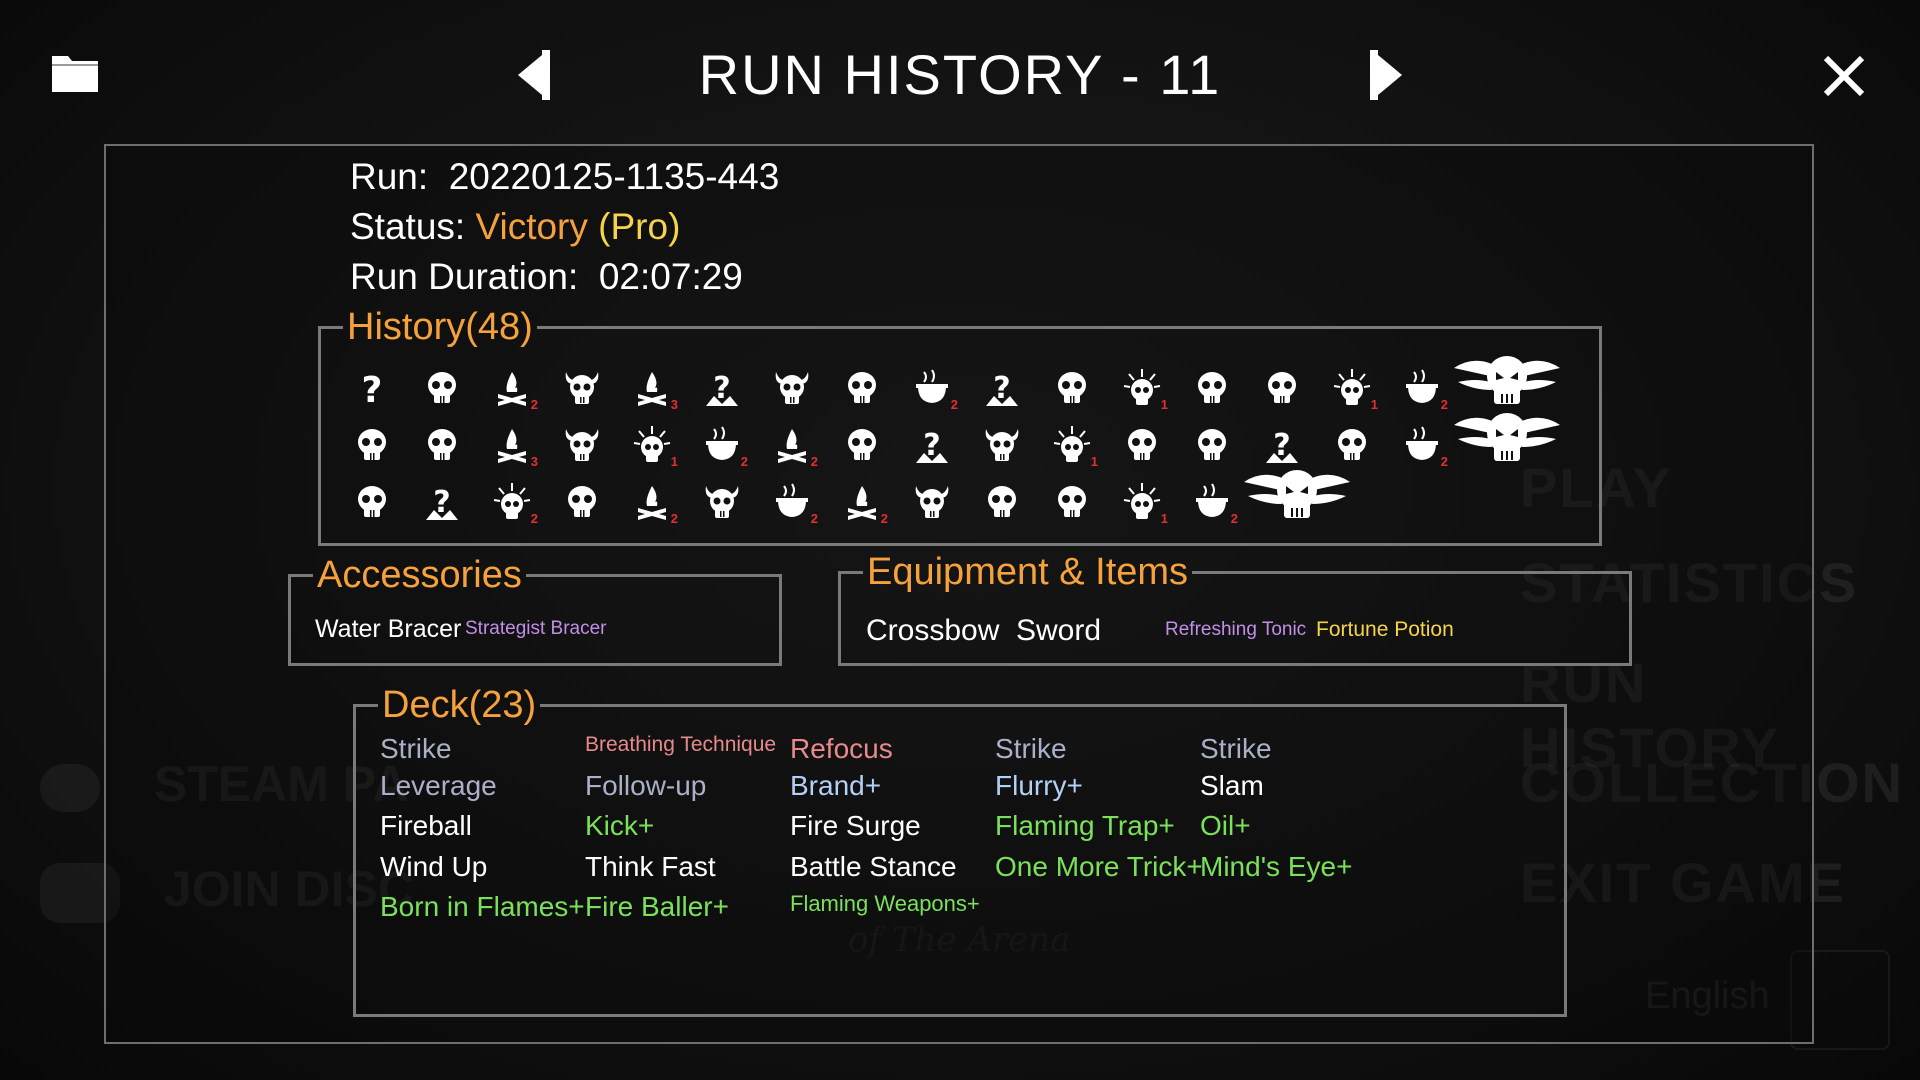  I want to click on deck-card: Slam, so click(1232, 786).